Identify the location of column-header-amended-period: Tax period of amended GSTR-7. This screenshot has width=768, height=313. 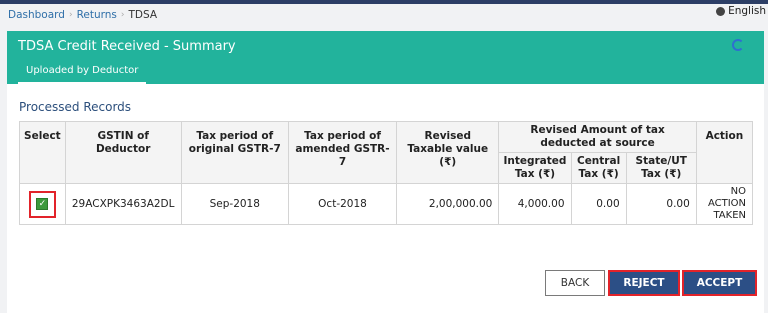
(342, 152).